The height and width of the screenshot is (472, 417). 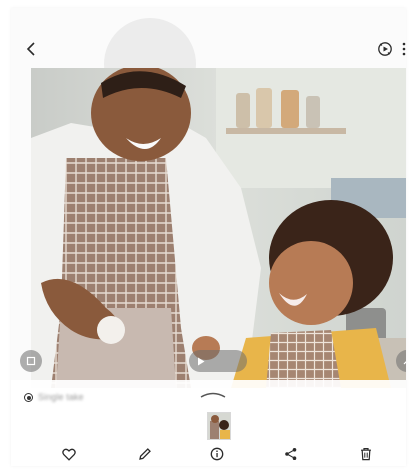 What do you see at coordinates (208, 38) in the screenshot?
I see `top-app-bar` at bounding box center [208, 38].